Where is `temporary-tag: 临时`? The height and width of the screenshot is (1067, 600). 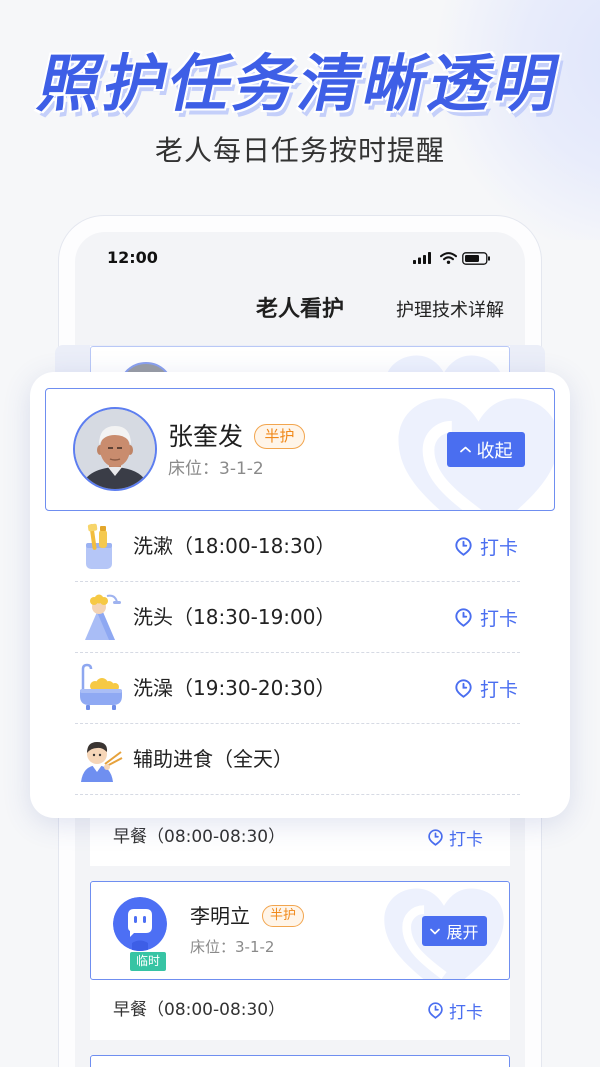 temporary-tag: 临时 is located at coordinates (148, 961).